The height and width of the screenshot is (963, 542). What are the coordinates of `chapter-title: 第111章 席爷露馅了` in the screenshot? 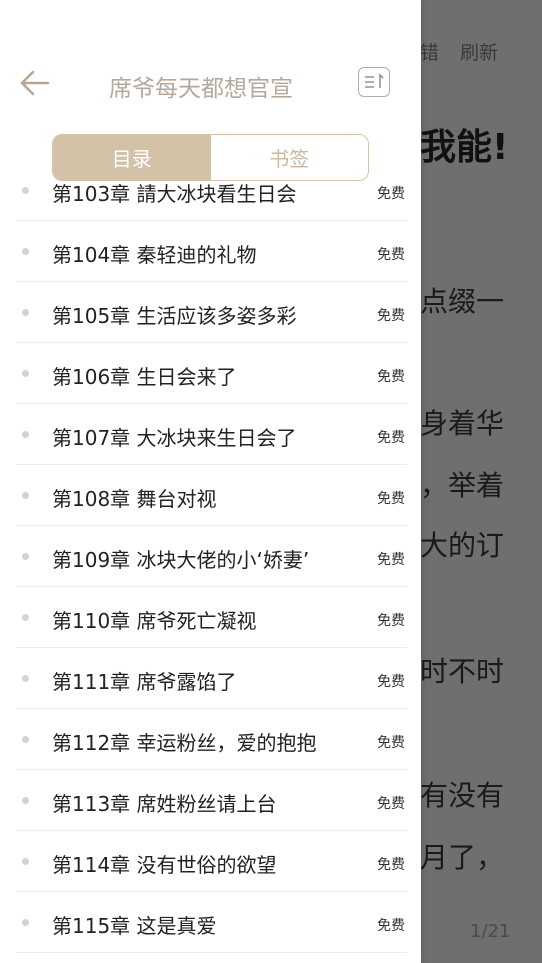 It's located at (144, 682).